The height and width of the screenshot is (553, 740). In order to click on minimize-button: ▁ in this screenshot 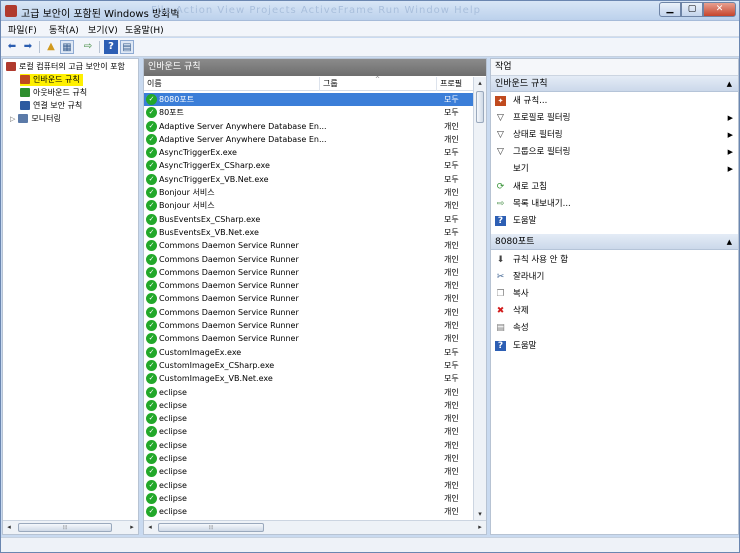, I will do `click(670, 9)`.